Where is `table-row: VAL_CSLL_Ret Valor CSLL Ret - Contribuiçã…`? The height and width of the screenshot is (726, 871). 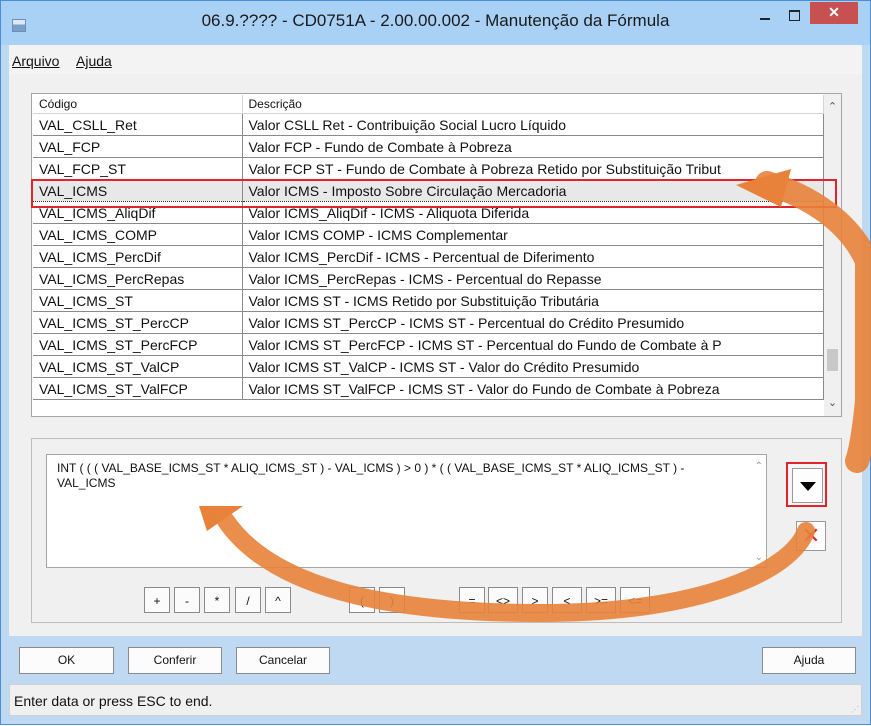
table-row: VAL_CSLL_Ret Valor CSLL Ret - Contribuiçã… is located at coordinates (428, 124).